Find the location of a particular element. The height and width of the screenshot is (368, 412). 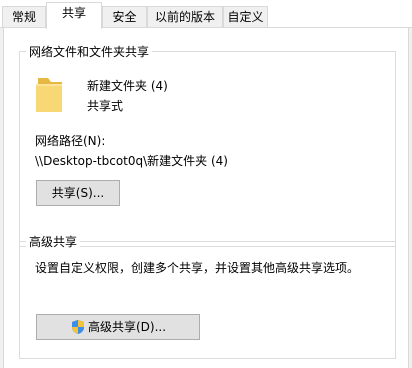

share-state: 共享式 is located at coordinates (105, 106).